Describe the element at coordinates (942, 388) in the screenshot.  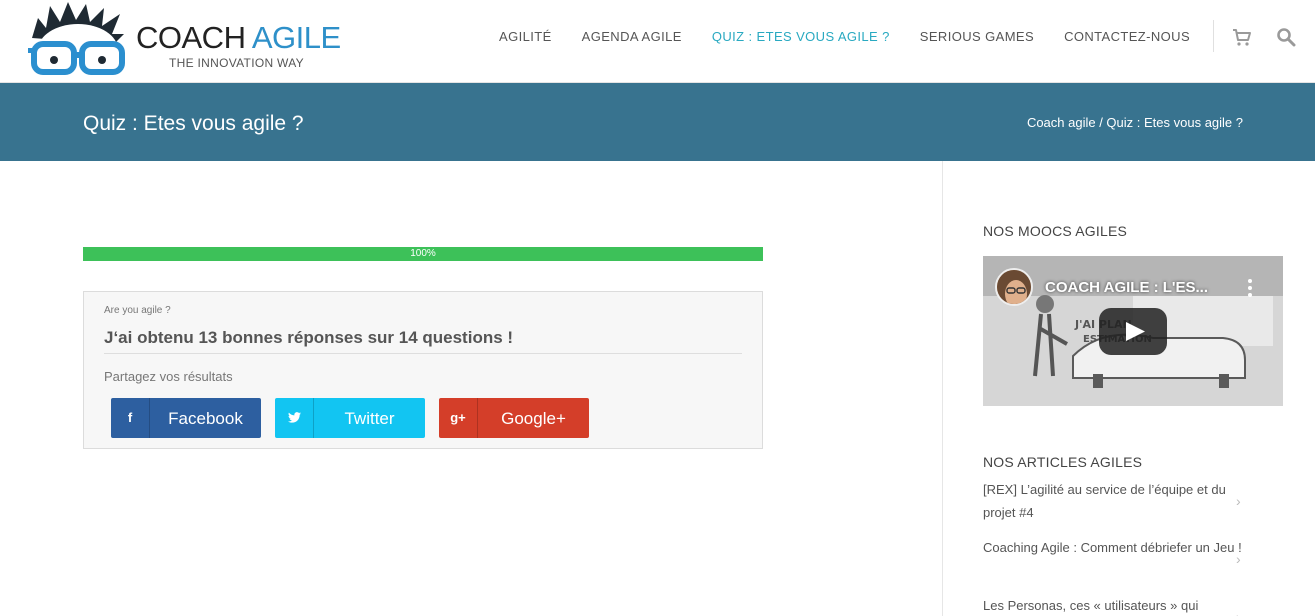
I see `sidebar-divider` at that location.